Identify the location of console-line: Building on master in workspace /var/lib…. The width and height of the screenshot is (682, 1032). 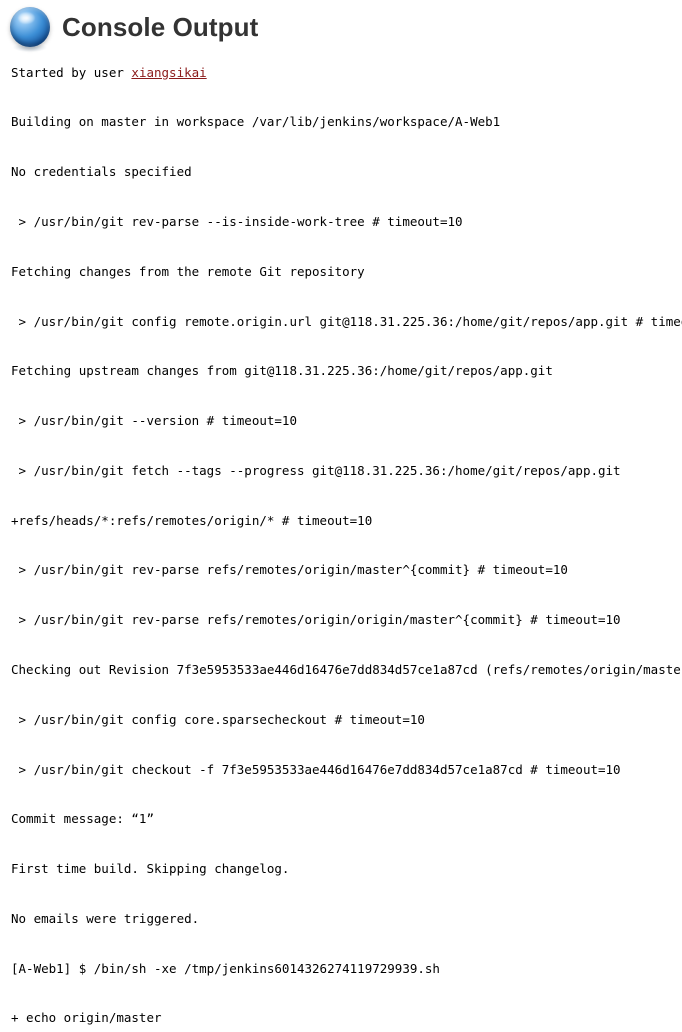
(256, 122).